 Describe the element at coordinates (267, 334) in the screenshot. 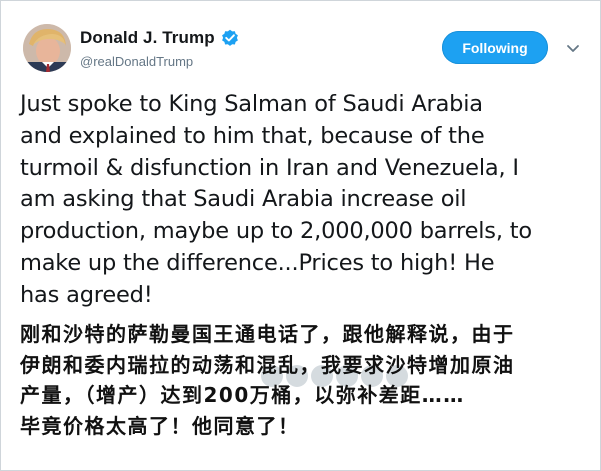

I see `translation-line: 刚和沙特的萨勒曼国王通电话了，跟他解释说，由于` at that location.